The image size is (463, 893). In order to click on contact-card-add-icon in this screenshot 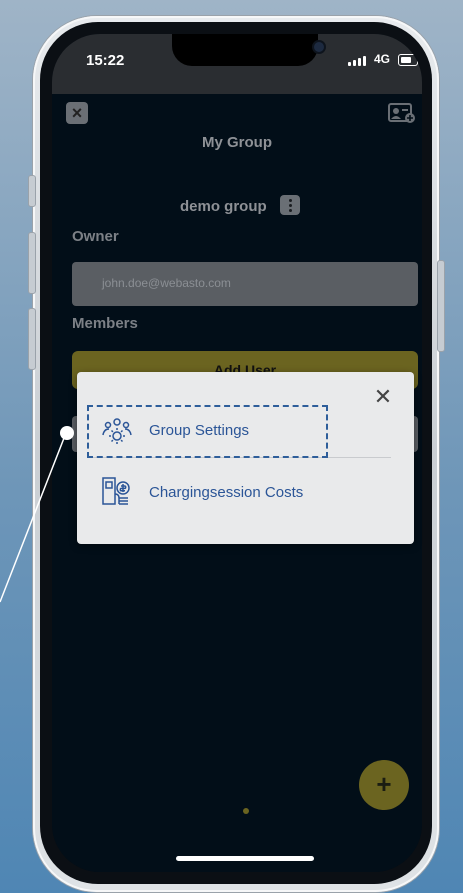, I will do `click(402, 113)`.